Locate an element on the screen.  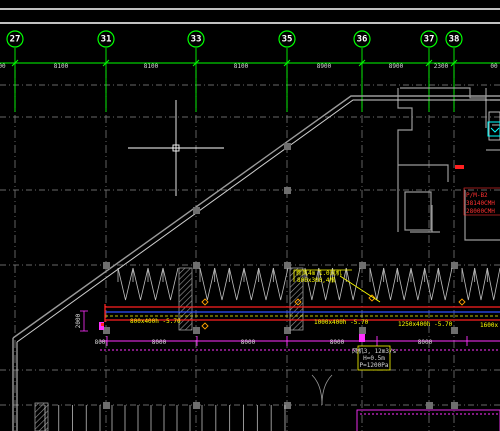
axis-bubble-label: 35 is located at coordinates (287, 40).